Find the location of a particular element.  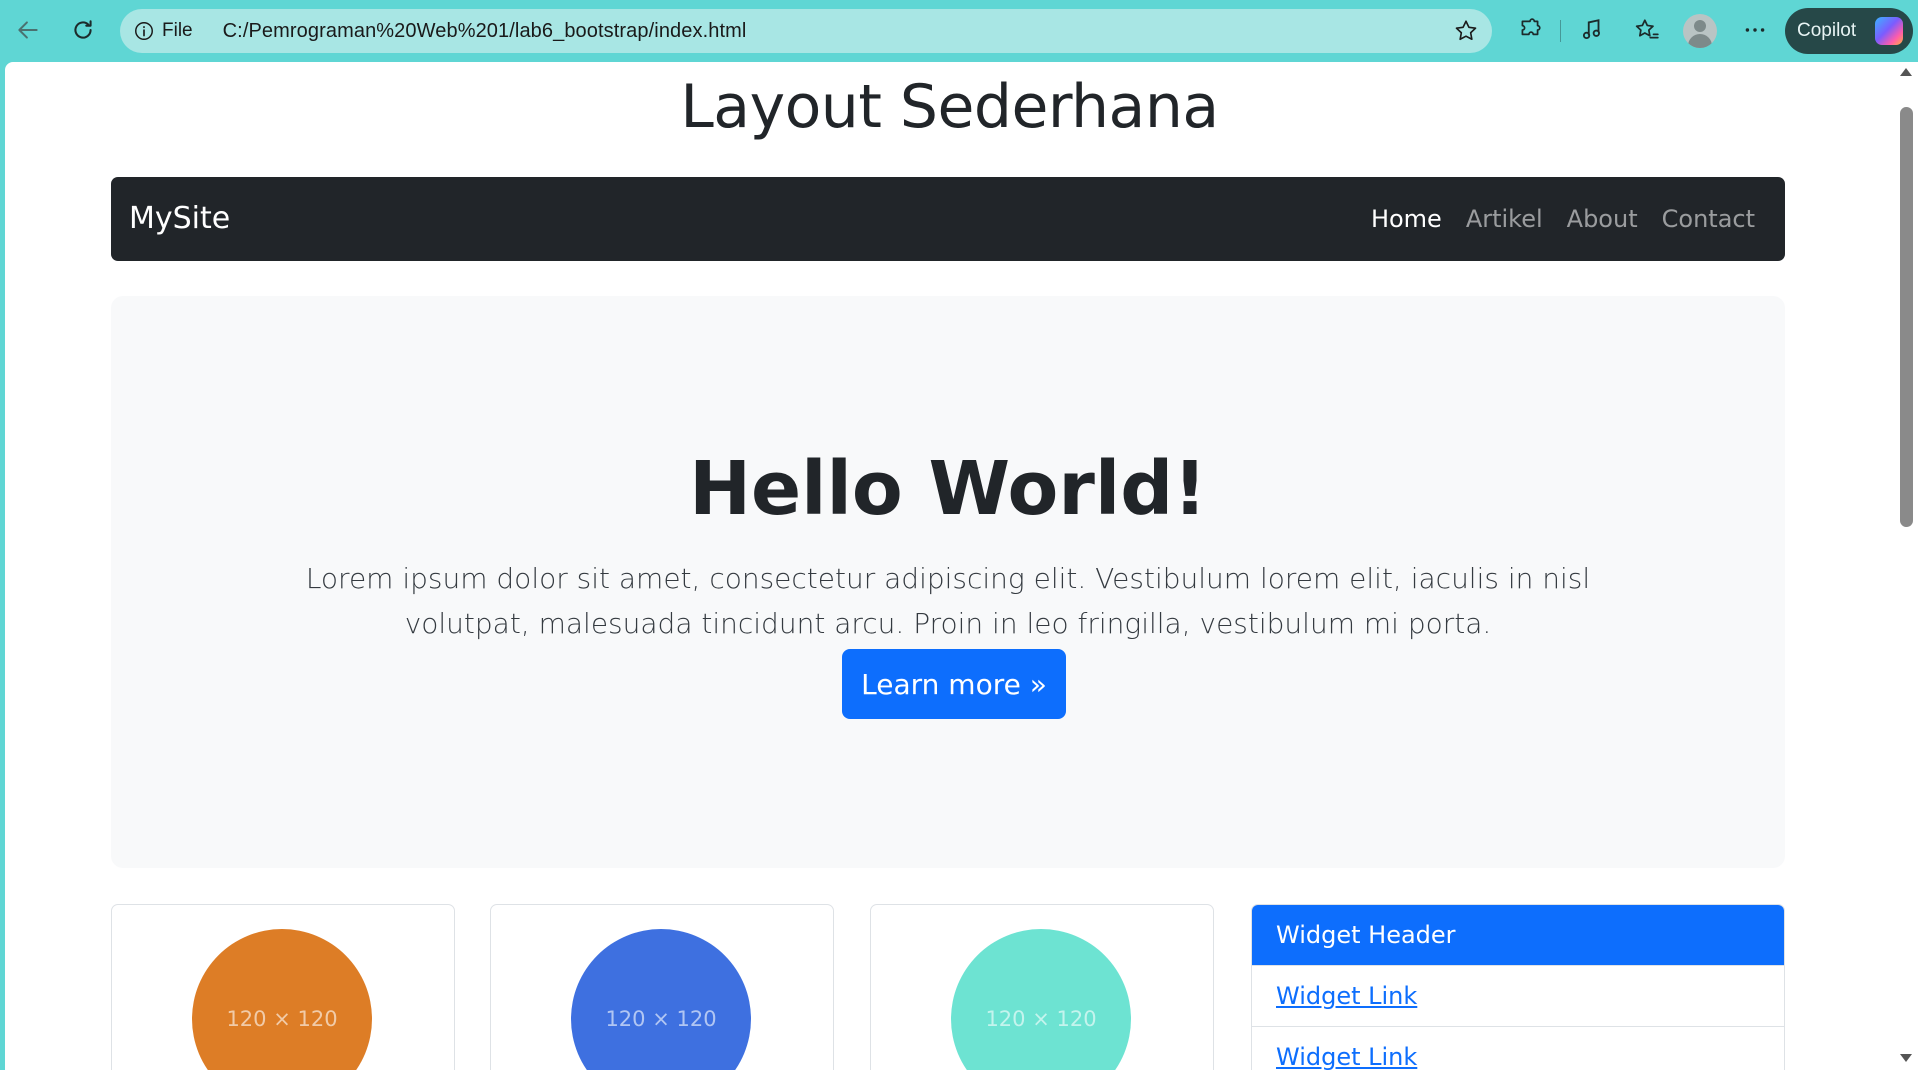

ellipsis-icon is located at coordinates (1755, 30).